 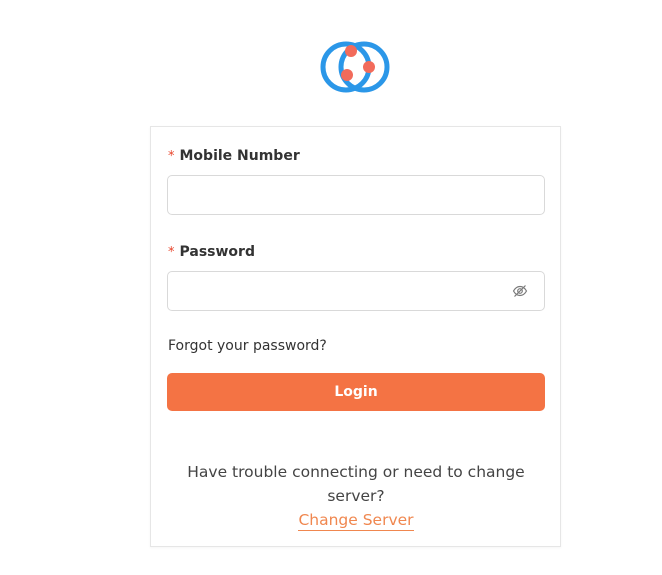 I want to click on change-server-link: Change Server, so click(x=356, y=521).